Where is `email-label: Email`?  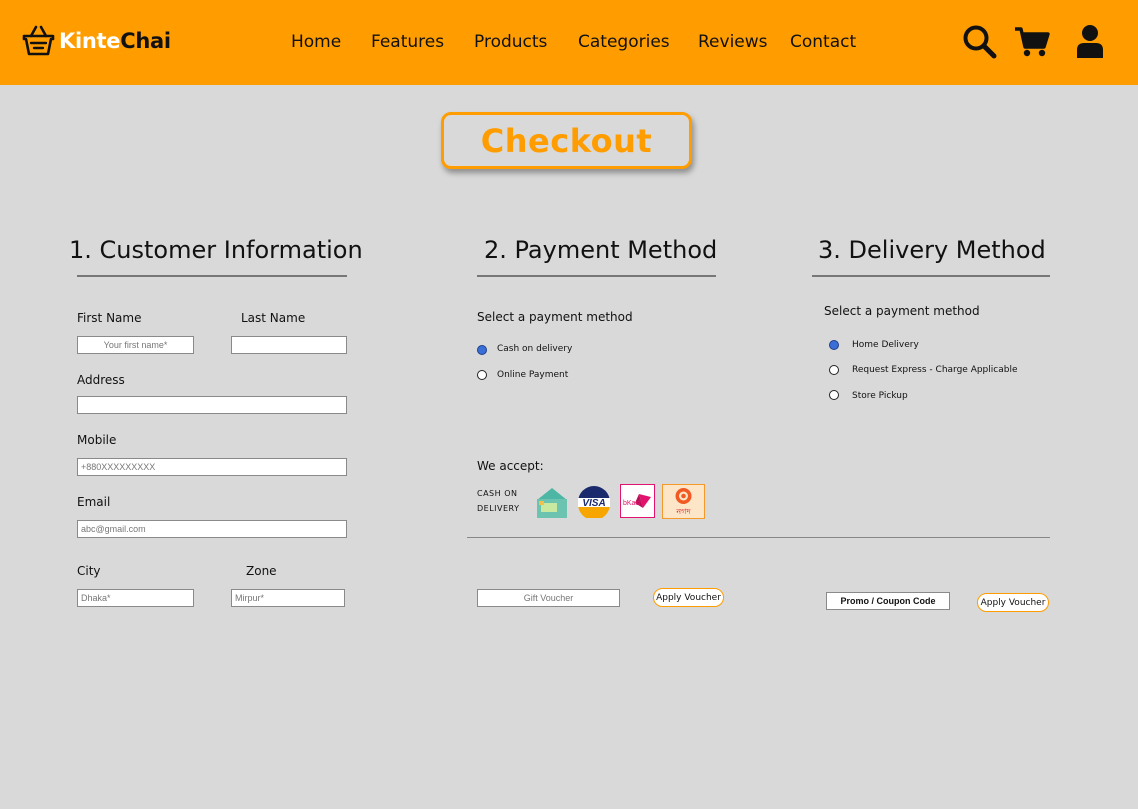 email-label: Email is located at coordinates (94, 502).